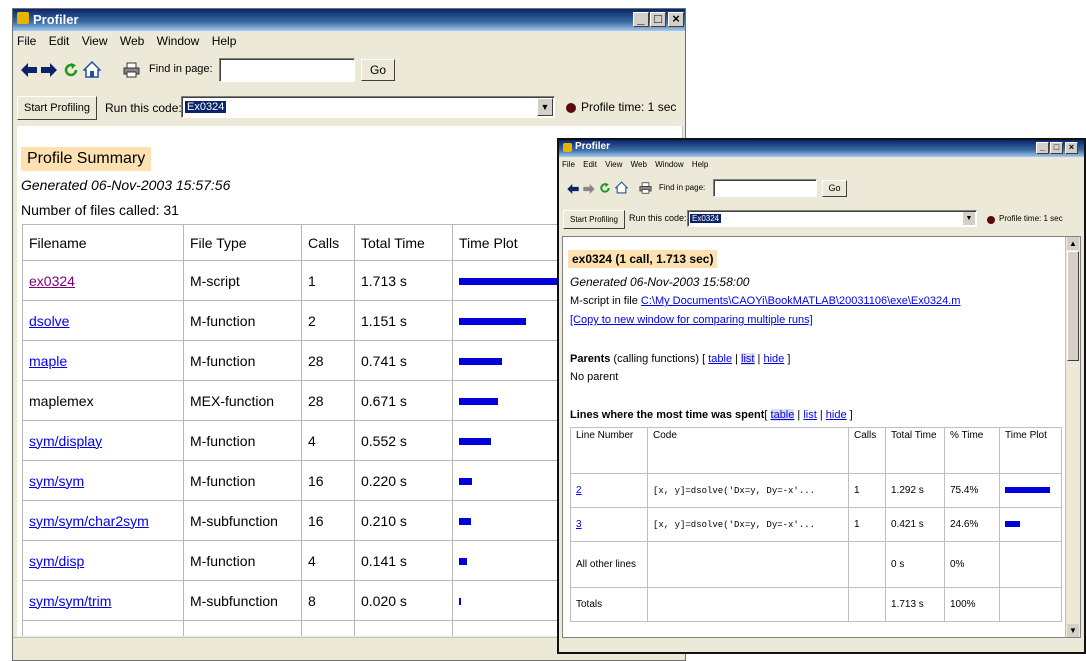 The height and width of the screenshot is (661, 1086). Describe the element at coordinates (71, 70) in the screenshot. I see `refresh-icon` at that location.